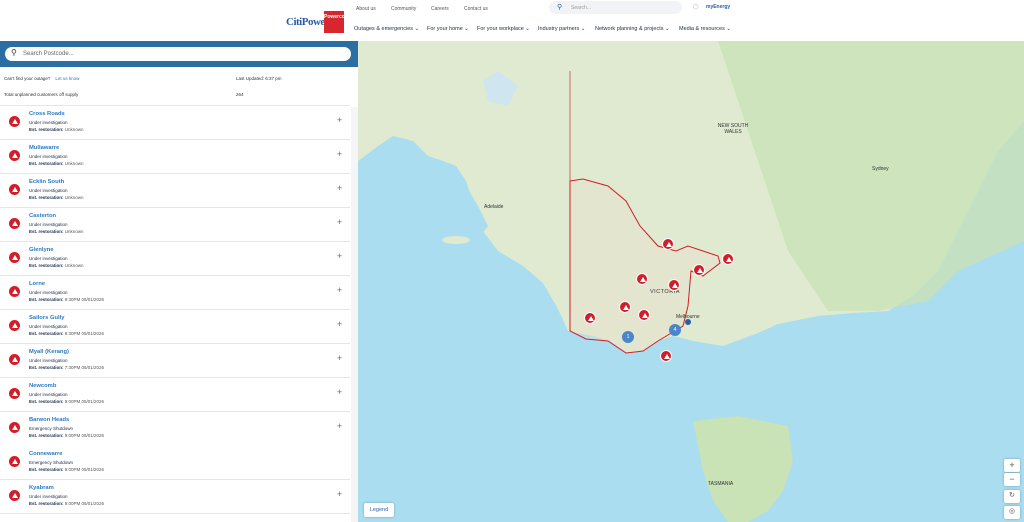  What do you see at coordinates (41, 250) in the screenshot?
I see `outage-suburb: Glenlyne` at bounding box center [41, 250].